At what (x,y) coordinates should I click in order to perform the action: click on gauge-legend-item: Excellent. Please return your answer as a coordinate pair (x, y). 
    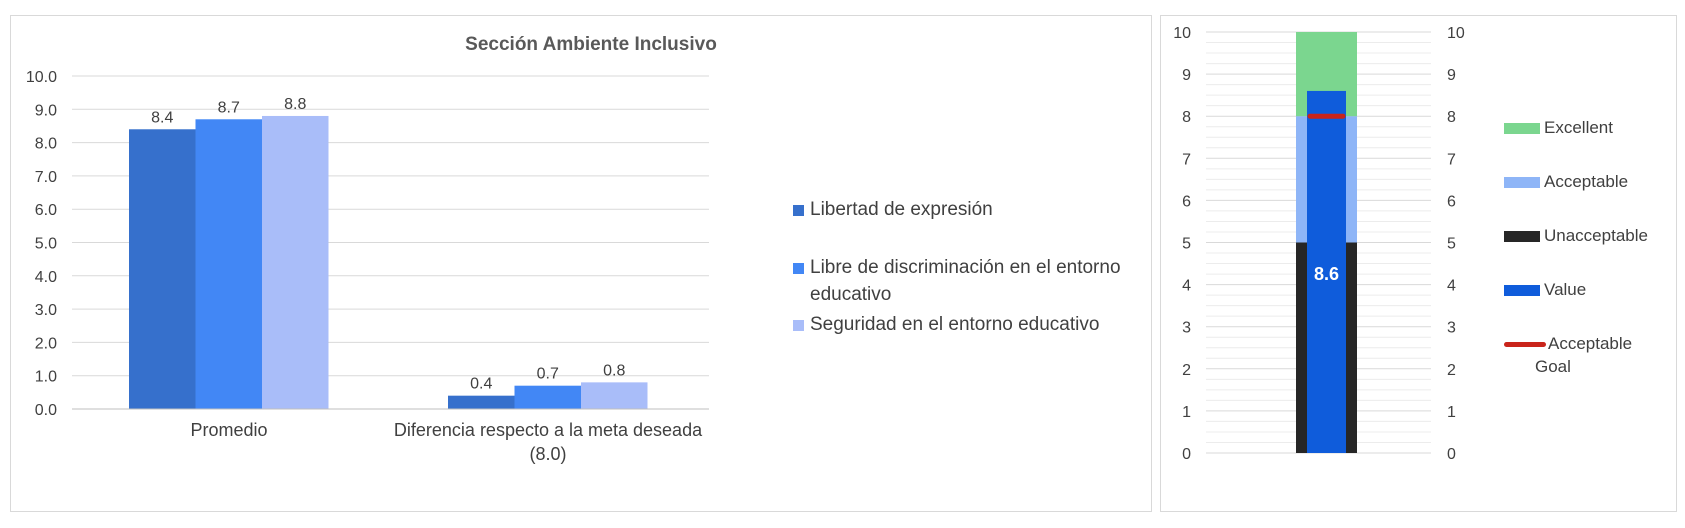
    Looking at the image, I should click on (1589, 138).